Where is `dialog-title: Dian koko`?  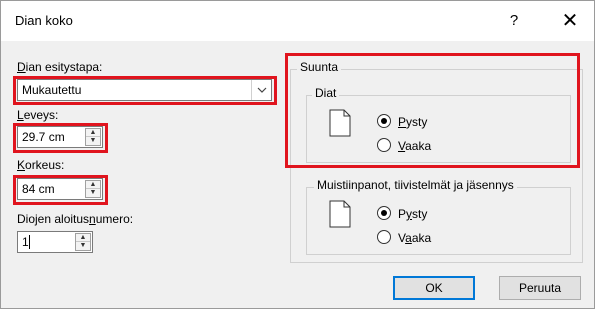
dialog-title: Dian koko is located at coordinates (44, 20).